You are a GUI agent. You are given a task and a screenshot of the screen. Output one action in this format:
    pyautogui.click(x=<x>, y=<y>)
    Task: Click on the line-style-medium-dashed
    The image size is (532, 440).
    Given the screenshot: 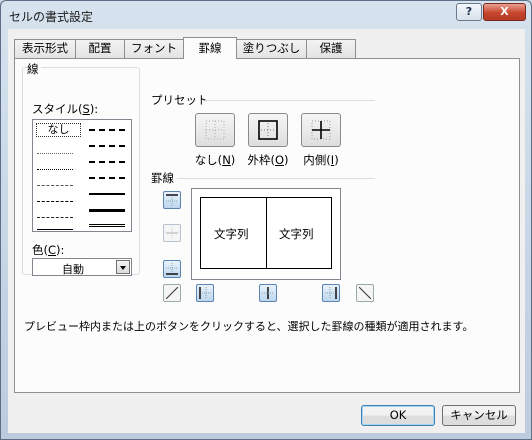 What is the action you would take?
    pyautogui.click(x=107, y=178)
    